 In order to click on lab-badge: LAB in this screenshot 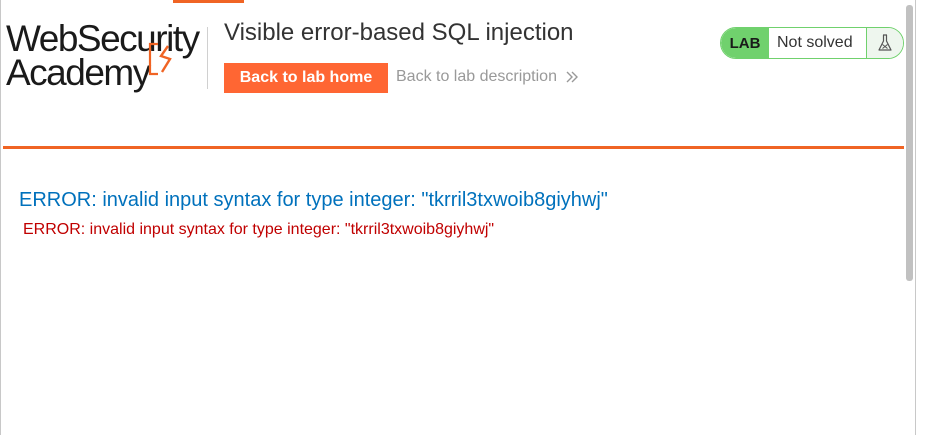, I will do `click(745, 43)`.